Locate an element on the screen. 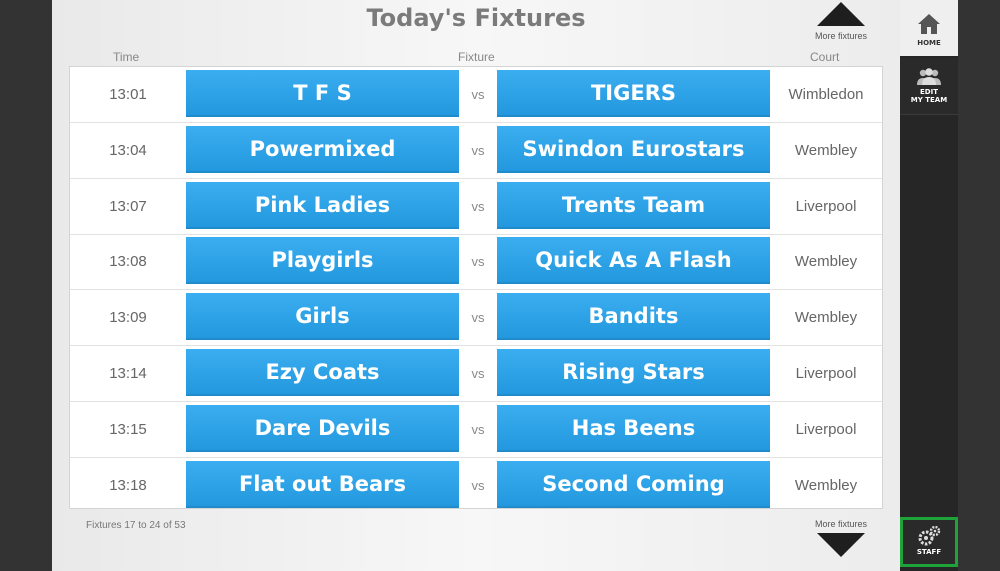 The height and width of the screenshot is (571, 1000). triangle-up-icon is located at coordinates (841, 14).